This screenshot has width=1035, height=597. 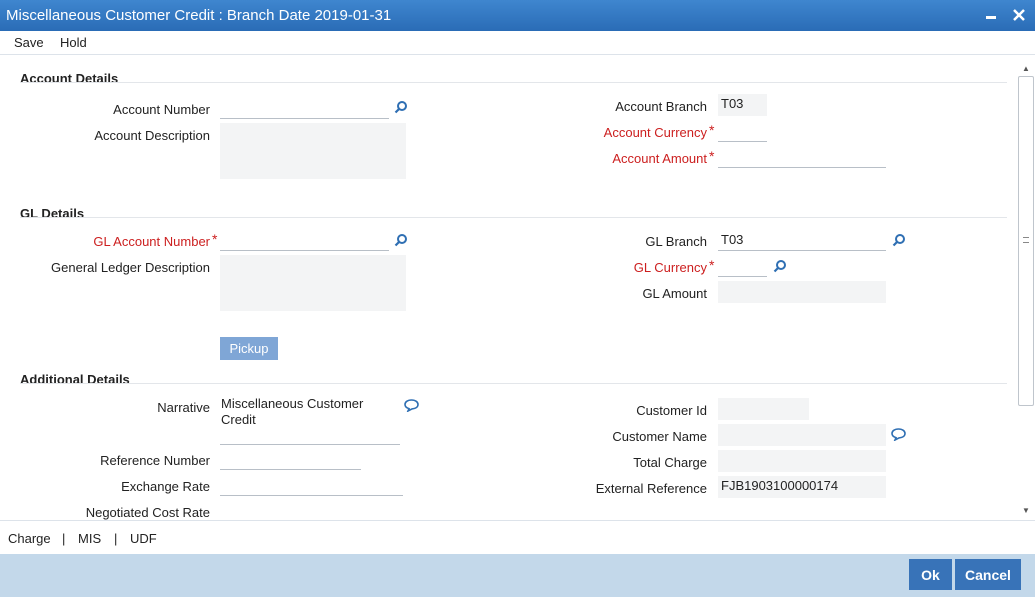 What do you see at coordinates (802, 240) in the screenshot?
I see `gl-branch-input` at bounding box center [802, 240].